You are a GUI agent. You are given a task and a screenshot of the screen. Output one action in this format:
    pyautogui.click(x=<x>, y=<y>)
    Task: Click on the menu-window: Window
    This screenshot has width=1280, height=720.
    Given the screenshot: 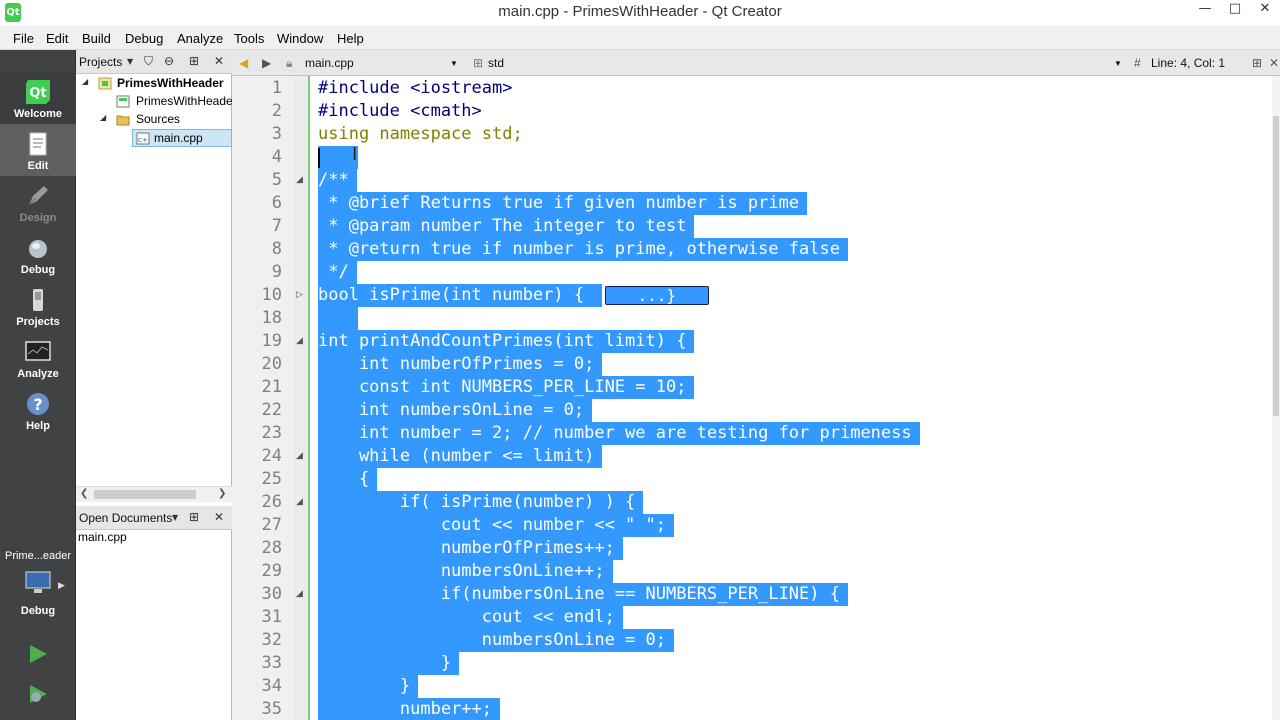 What is the action you would take?
    pyautogui.click(x=300, y=38)
    